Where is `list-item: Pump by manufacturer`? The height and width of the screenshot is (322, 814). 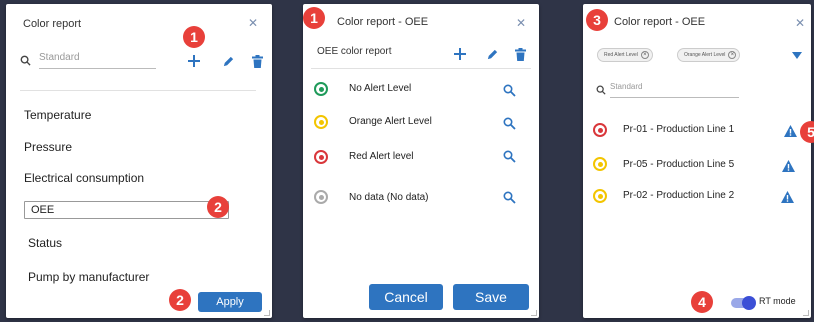
list-item: Pump by manufacturer is located at coordinates (88, 277).